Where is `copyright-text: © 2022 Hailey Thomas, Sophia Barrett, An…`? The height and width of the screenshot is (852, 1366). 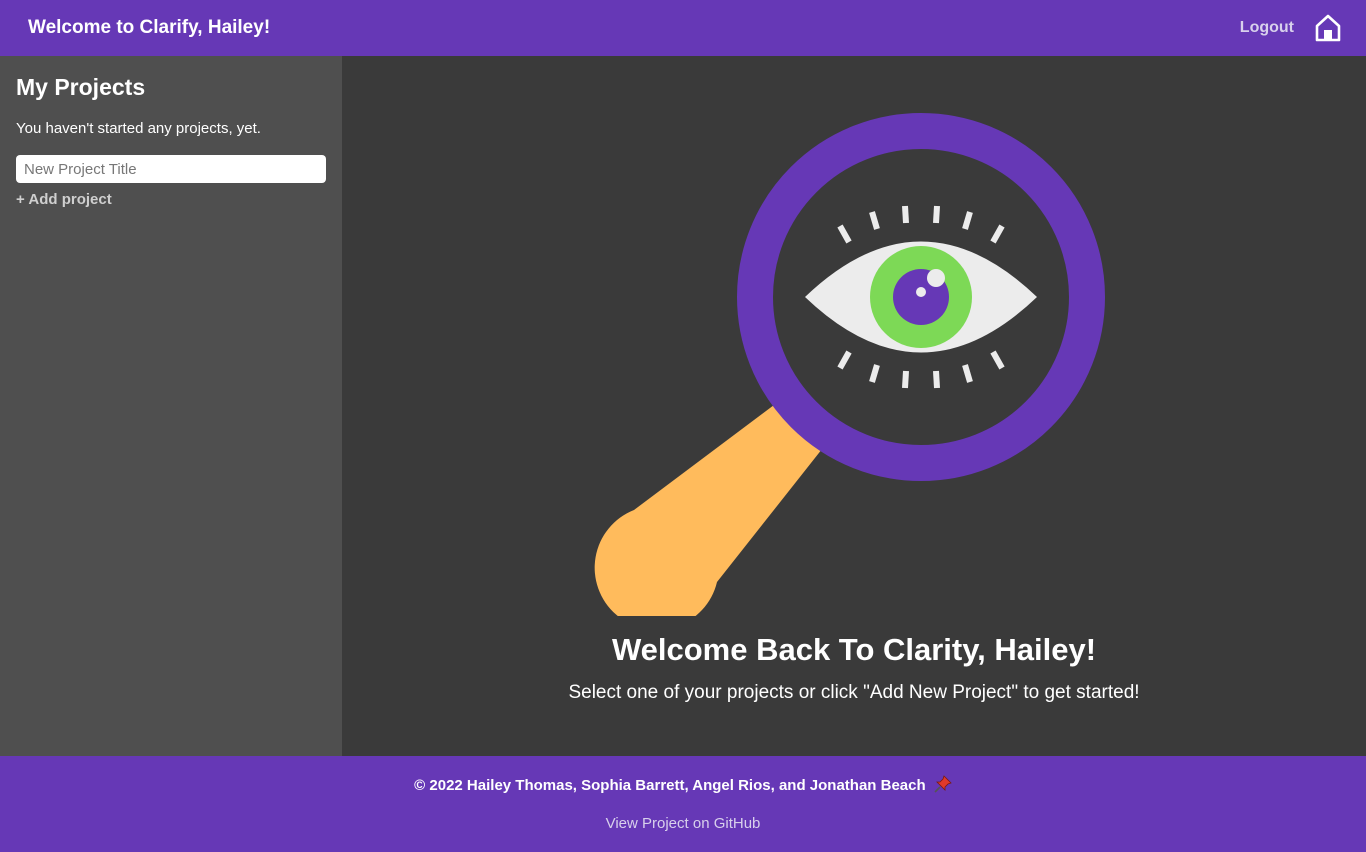 copyright-text: © 2022 Hailey Thomas, Sophia Barrett, An… is located at coordinates (670, 785).